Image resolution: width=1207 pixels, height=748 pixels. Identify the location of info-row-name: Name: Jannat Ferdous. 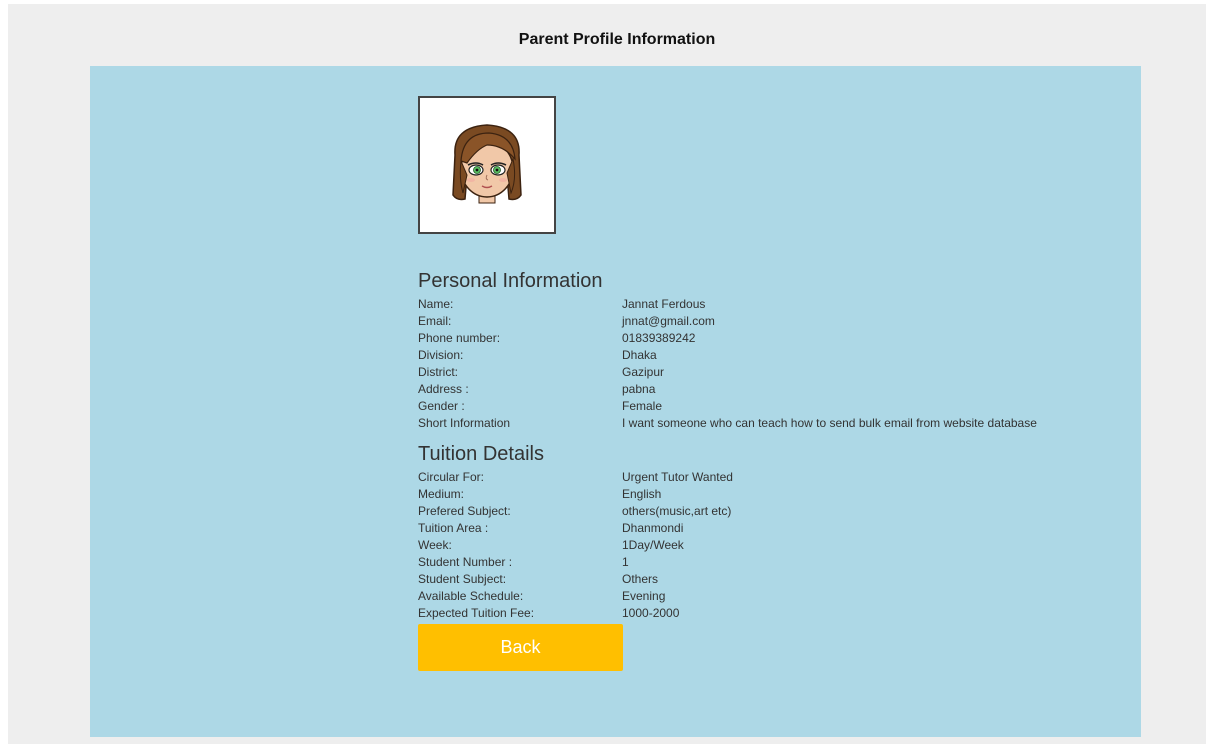
(768, 304).